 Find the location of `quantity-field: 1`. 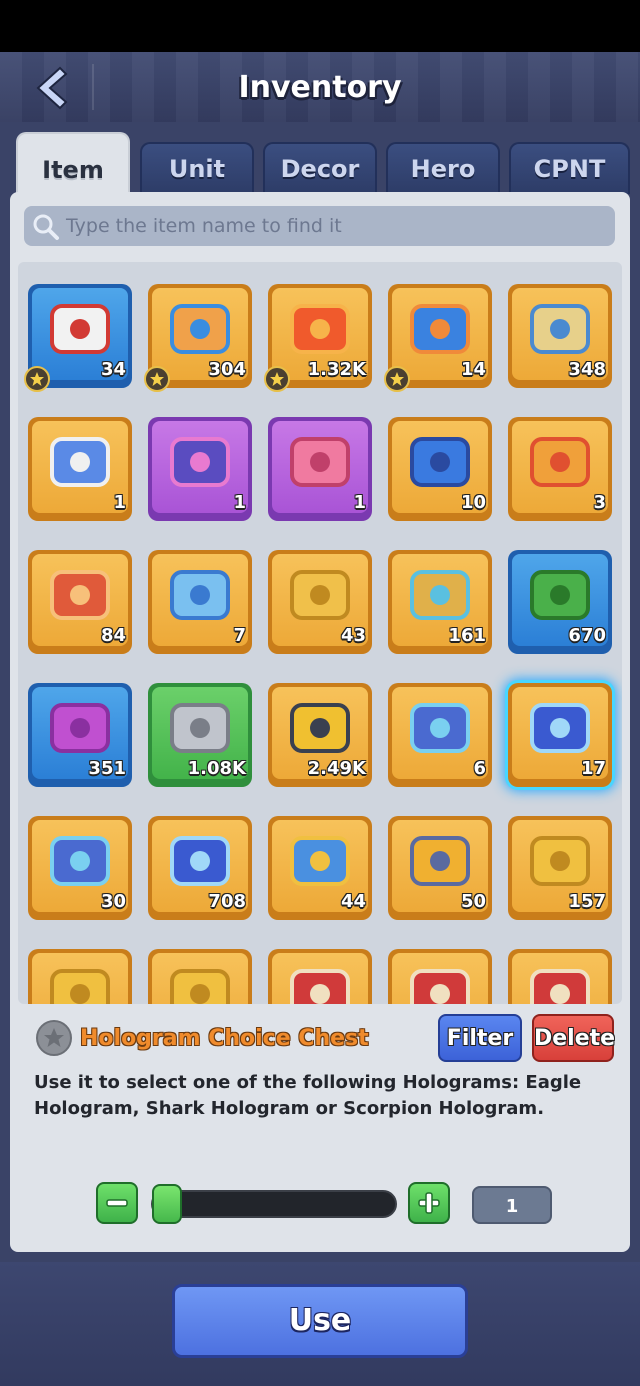

quantity-field: 1 is located at coordinates (512, 1205).